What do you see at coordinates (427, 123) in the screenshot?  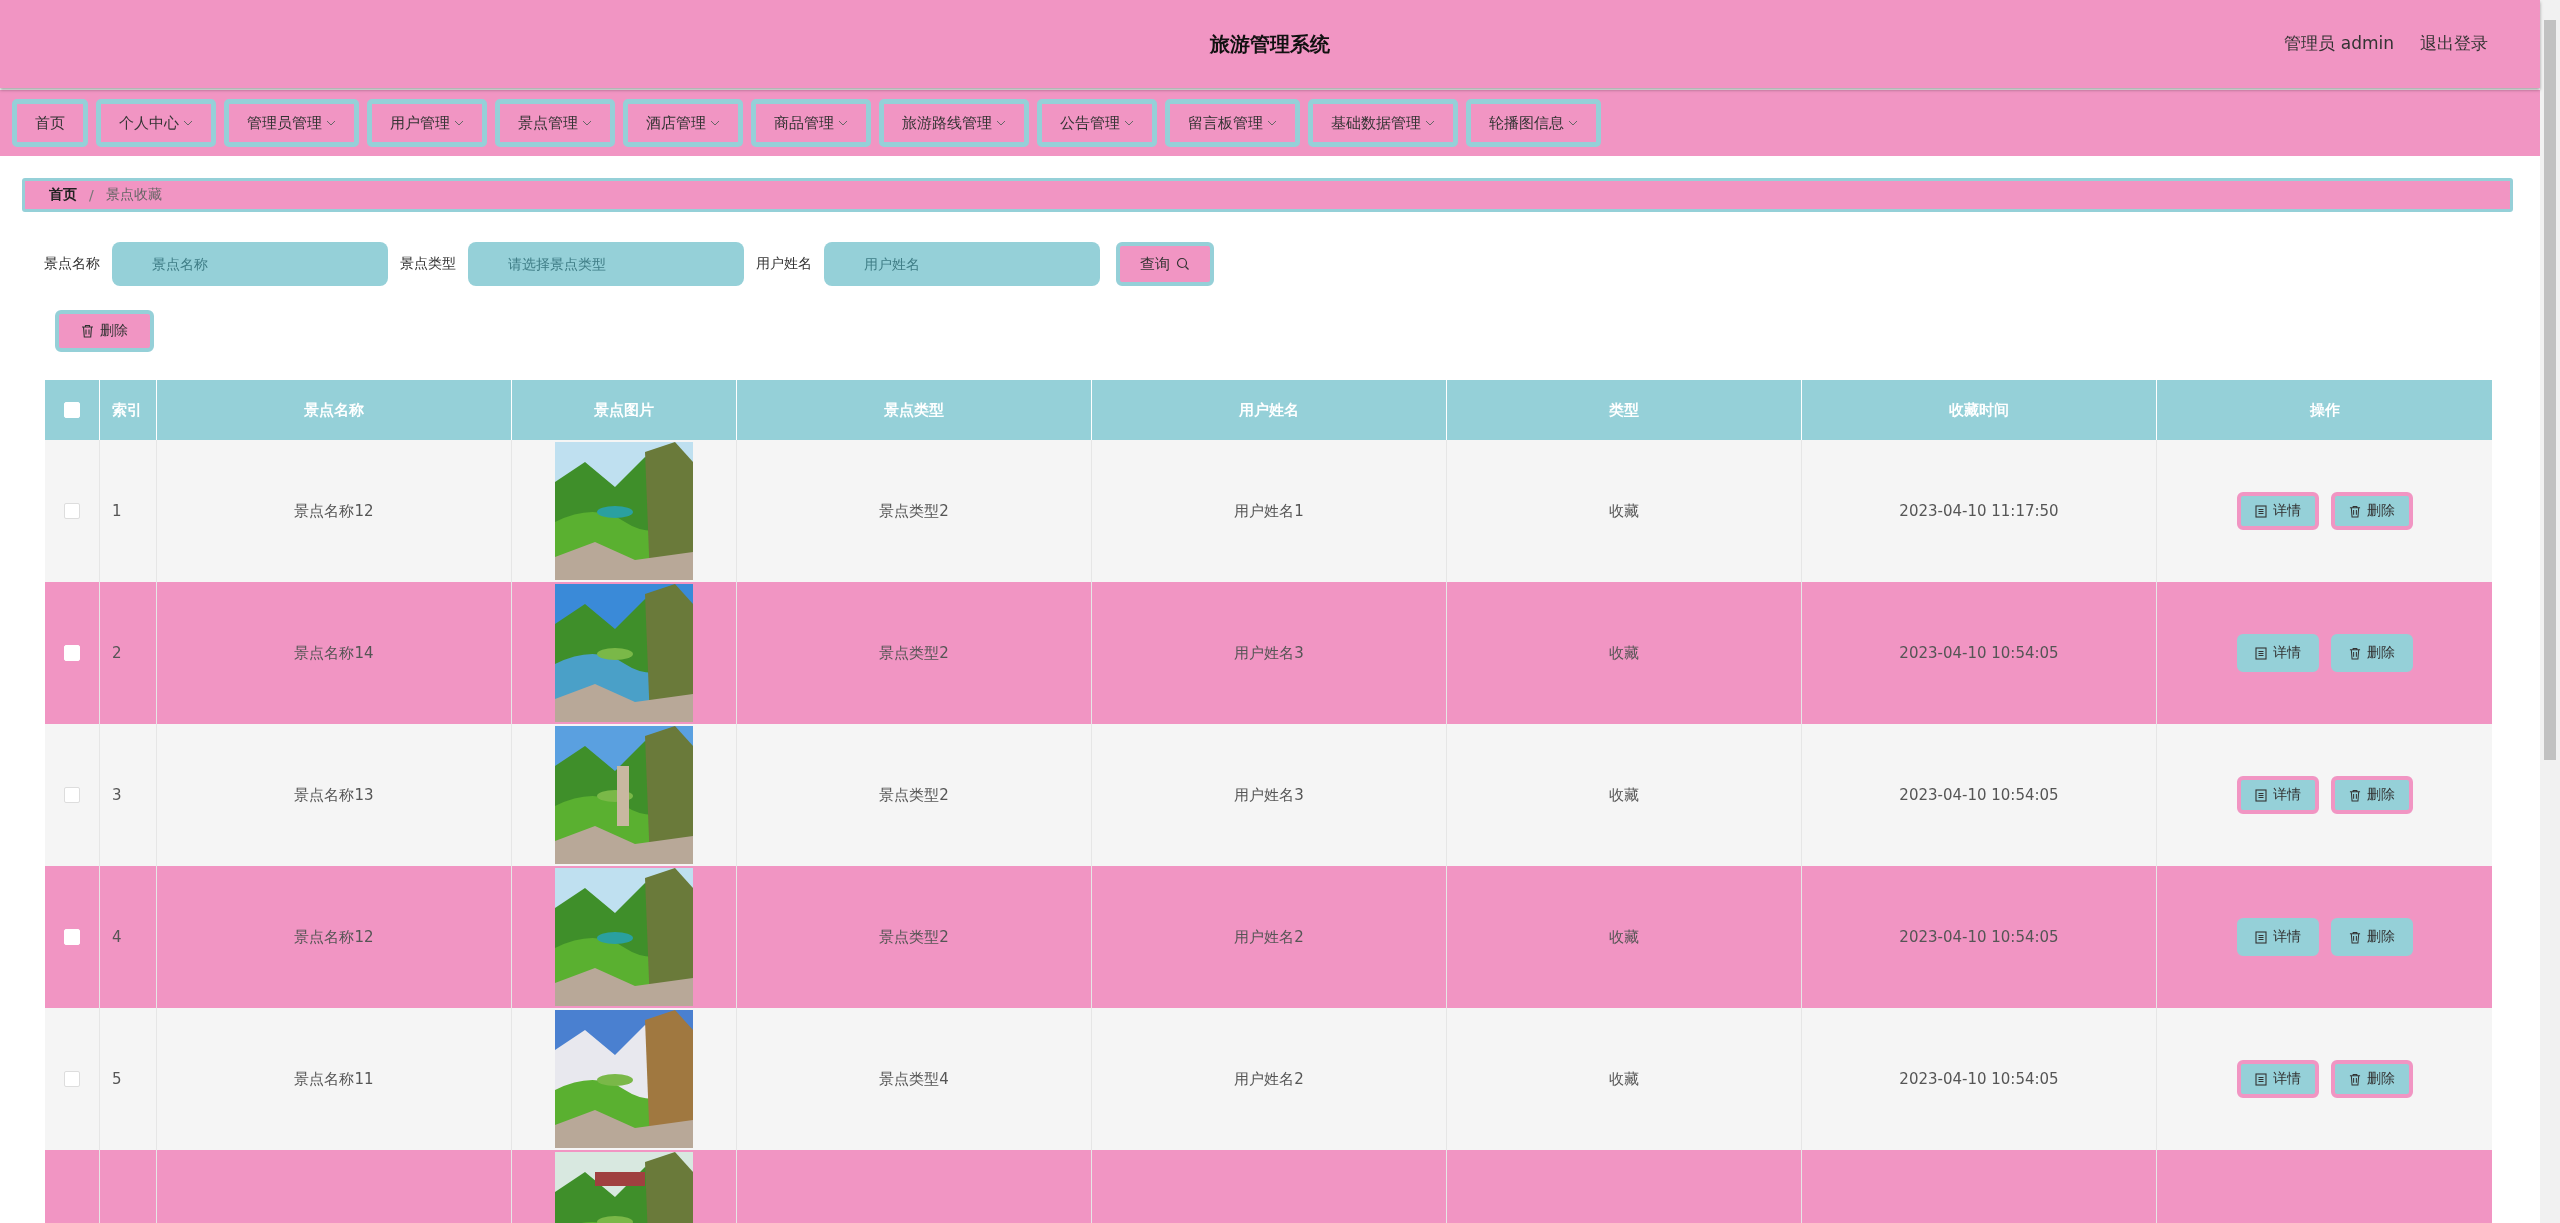 I see `nav-menu-item: 用户管理` at bounding box center [427, 123].